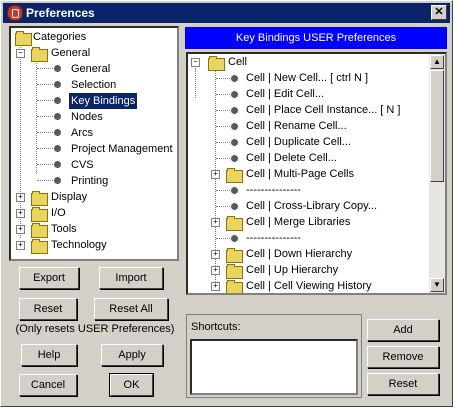 This screenshot has width=453, height=407. What do you see at coordinates (437, 285) in the screenshot?
I see `scroll-down-icon: ▼` at bounding box center [437, 285].